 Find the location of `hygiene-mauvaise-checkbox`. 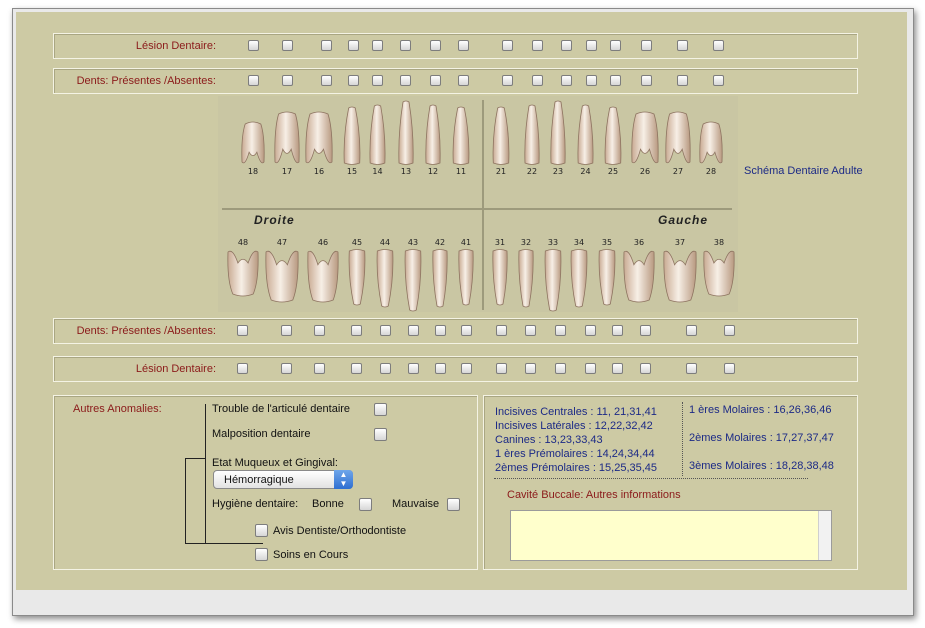

hygiene-mauvaise-checkbox is located at coordinates (453, 504).